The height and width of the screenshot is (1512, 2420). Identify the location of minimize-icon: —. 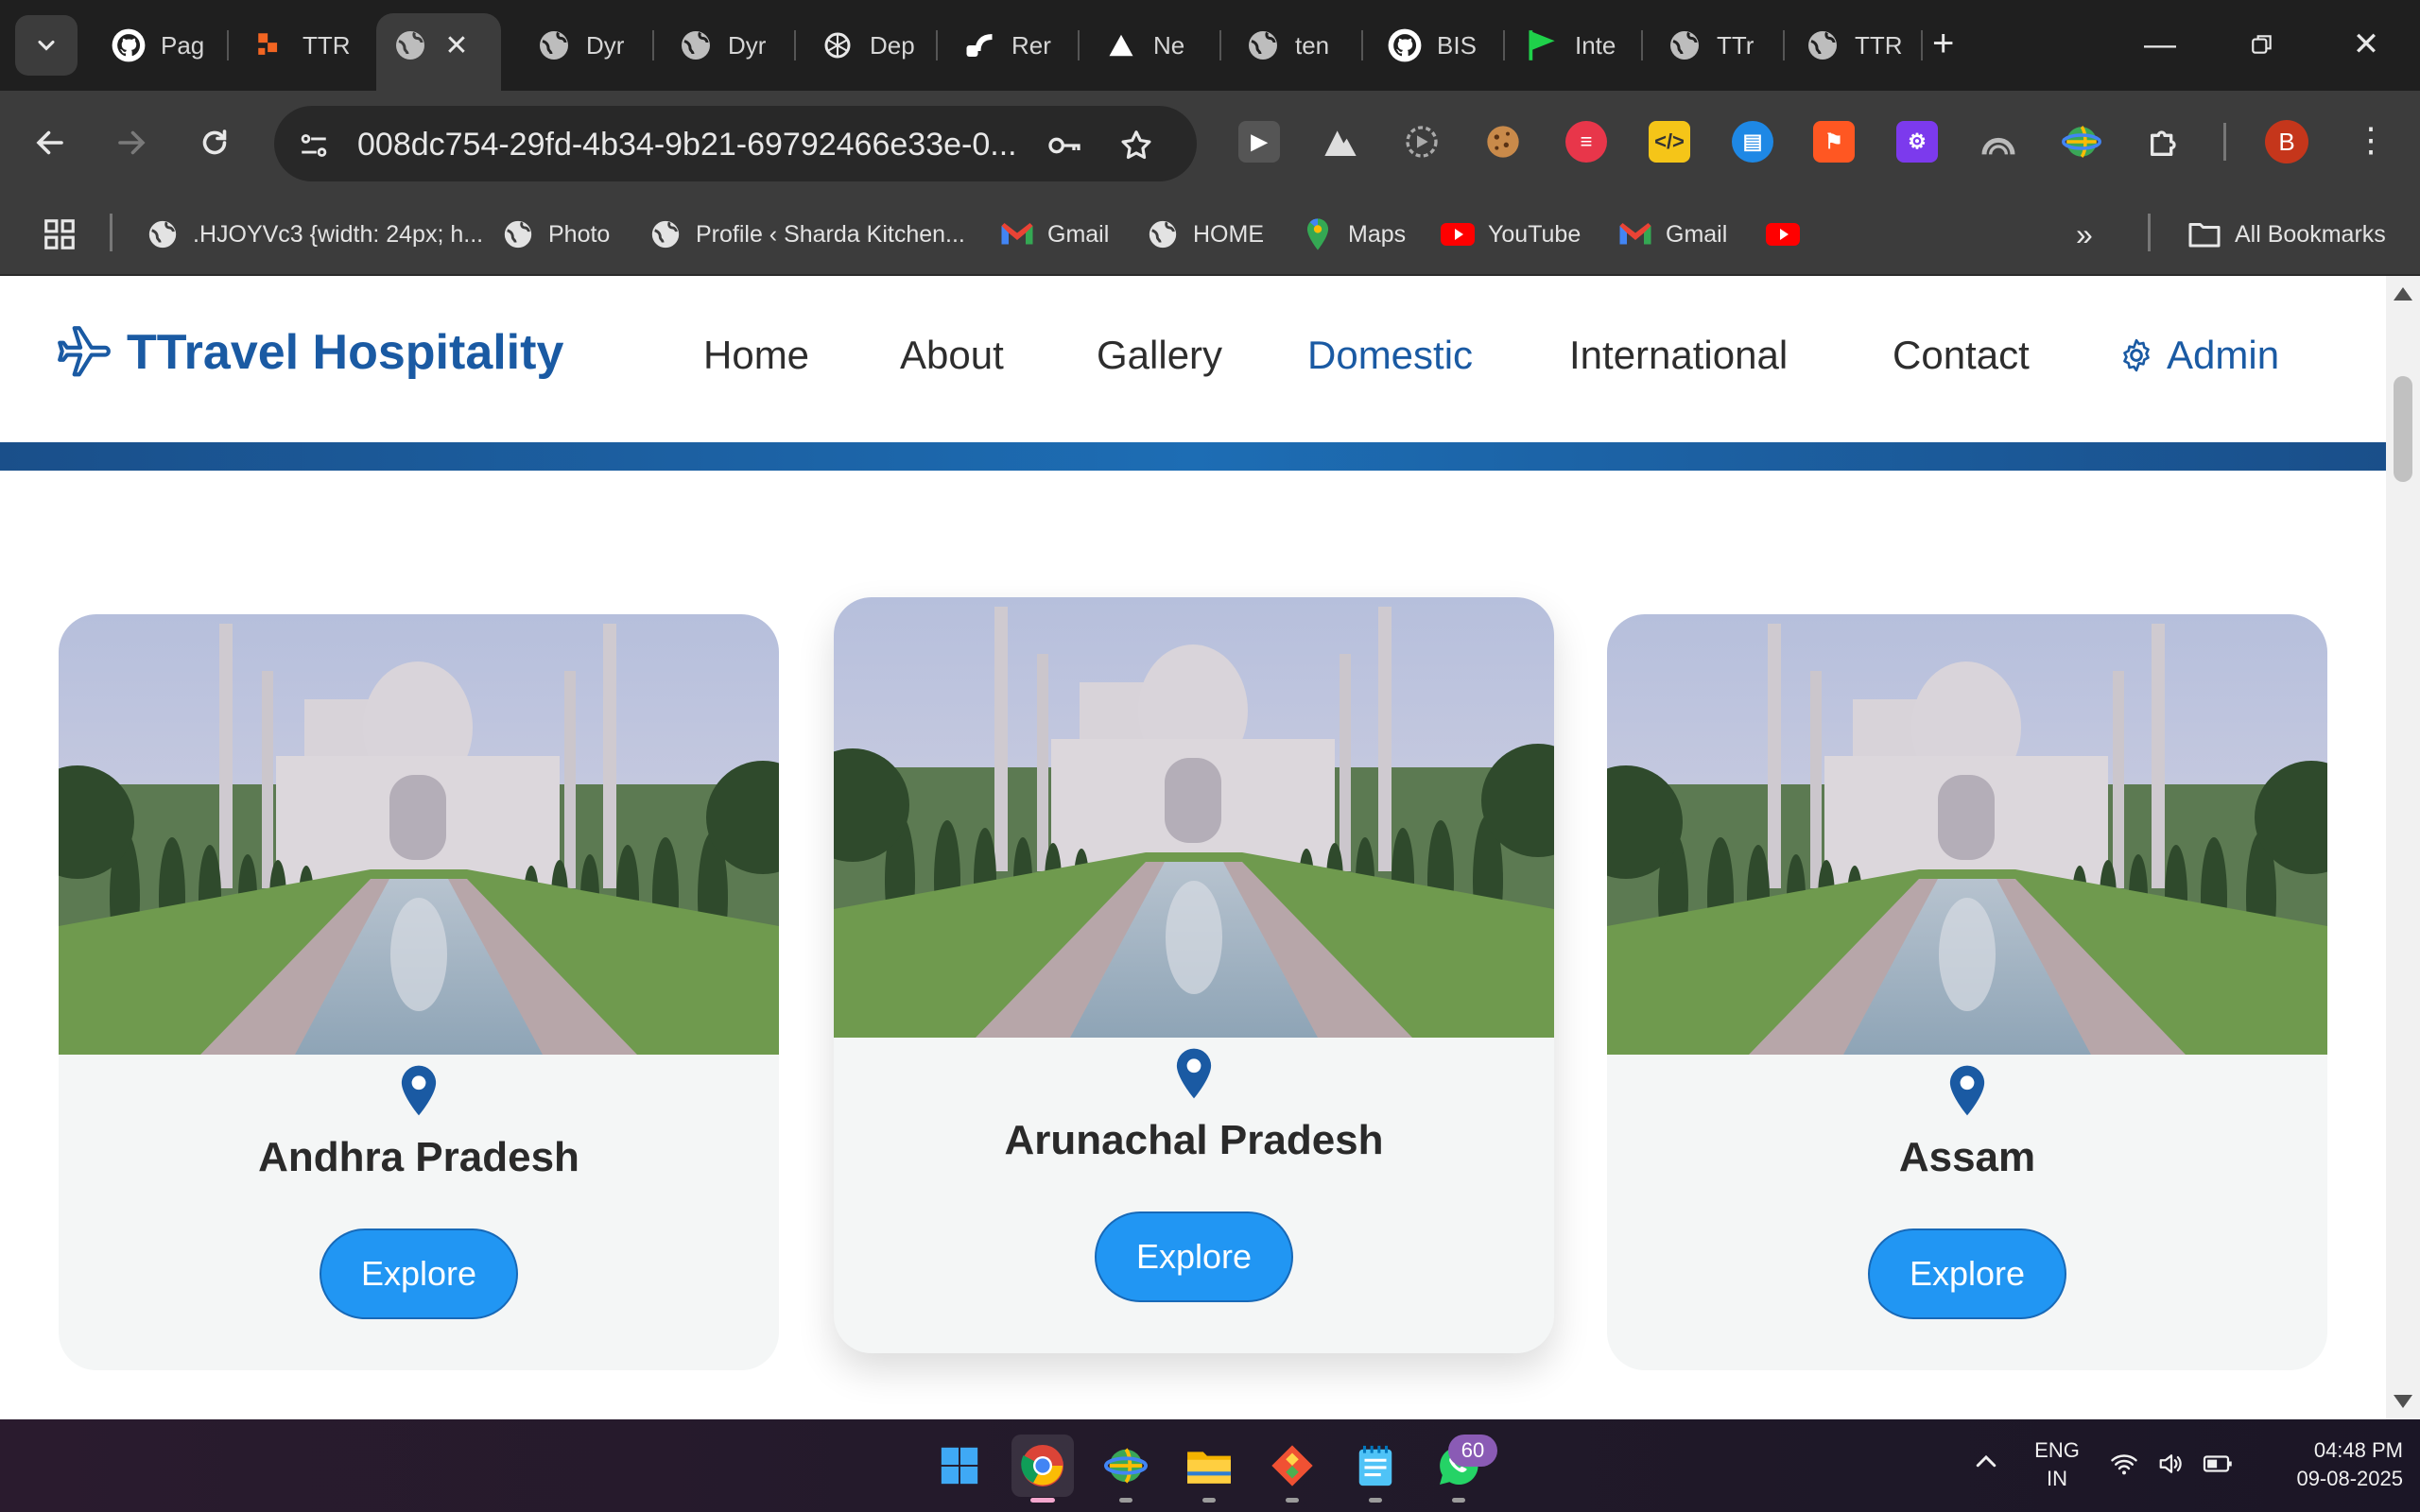
(2160, 44).